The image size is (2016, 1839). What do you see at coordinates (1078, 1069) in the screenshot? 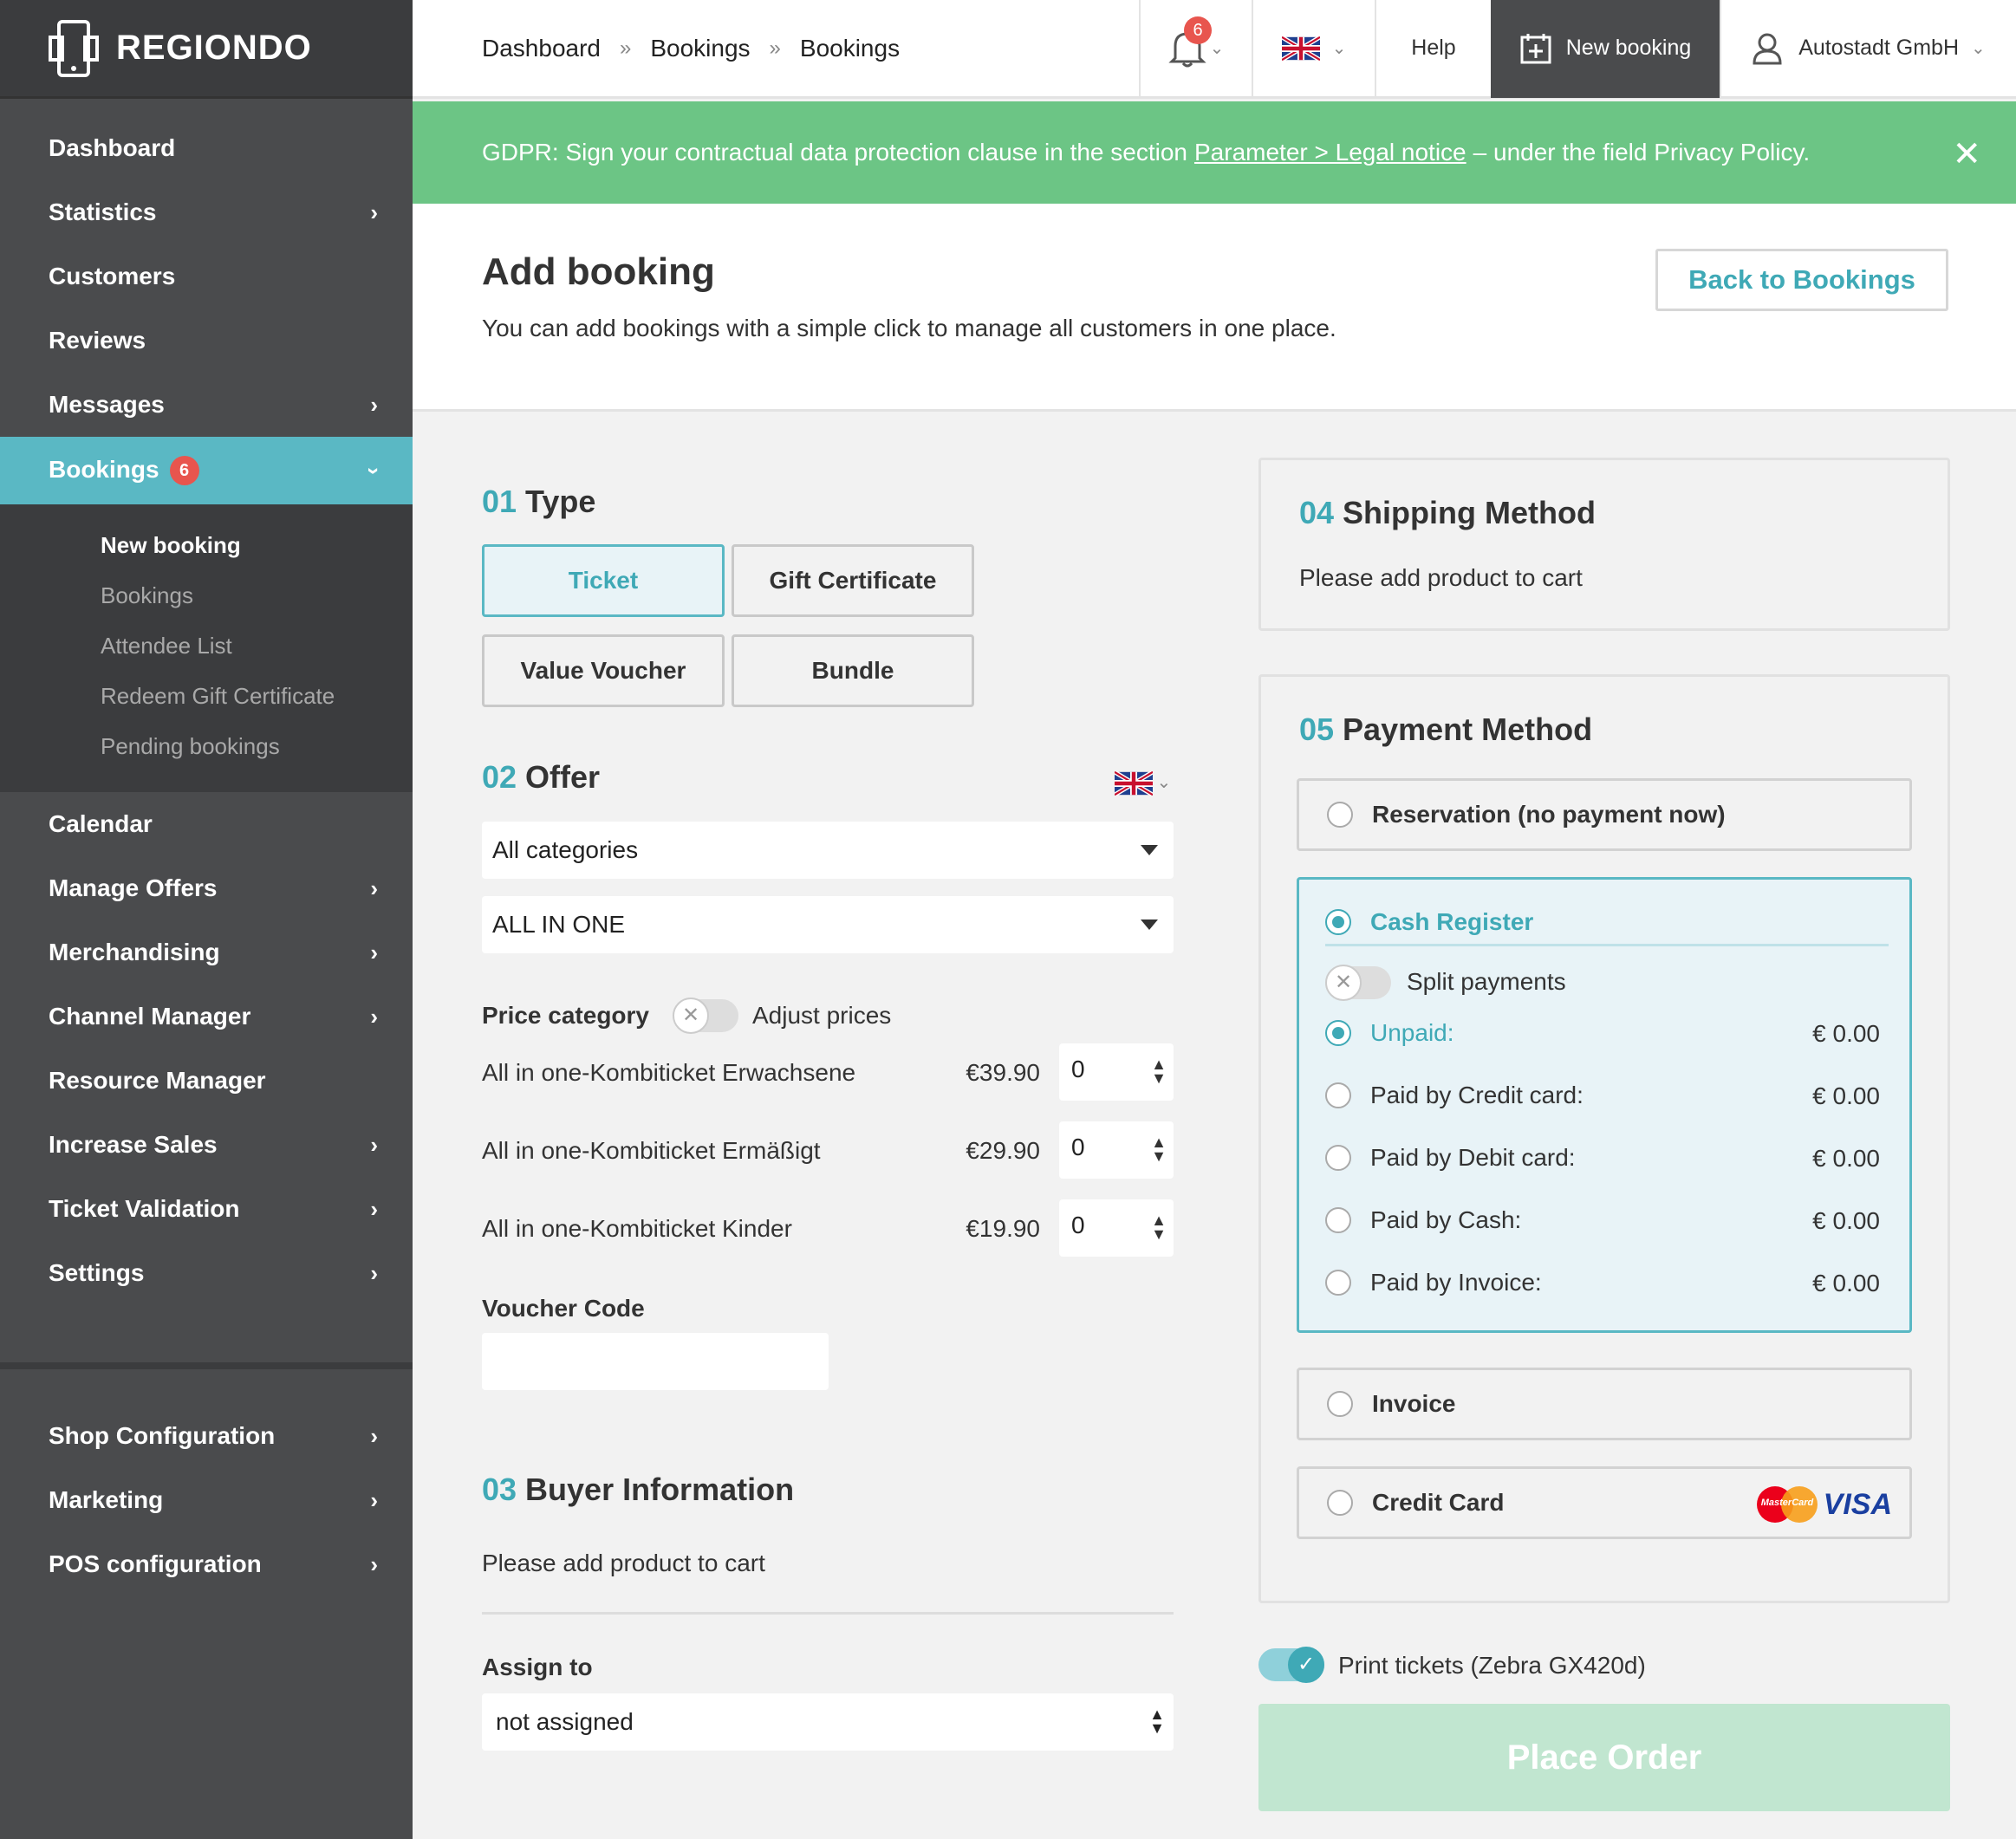
I see `quantity-value: 0` at bounding box center [1078, 1069].